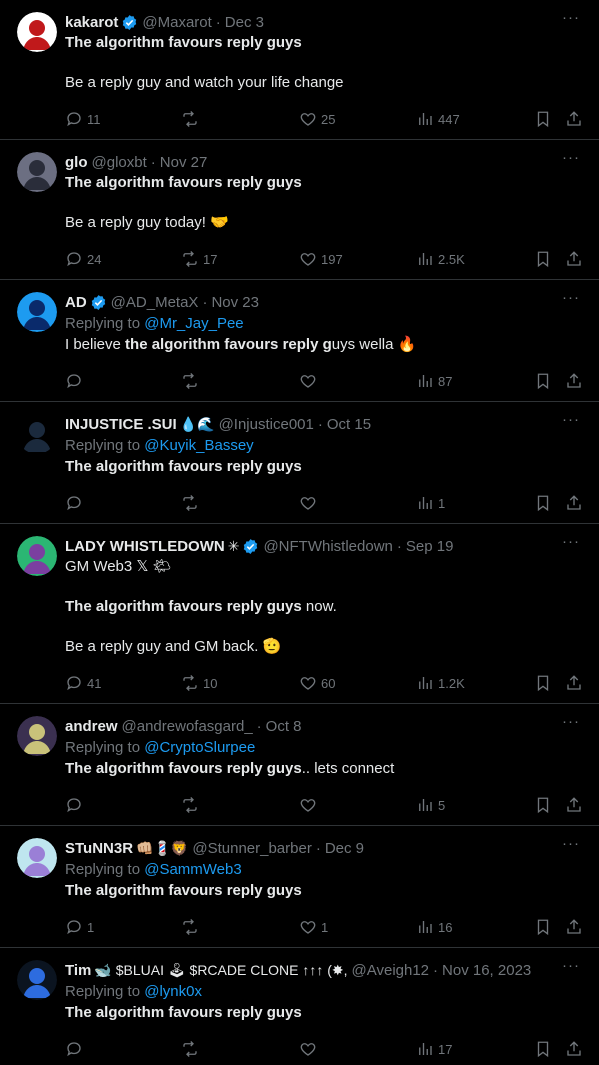  What do you see at coordinates (83, 683) in the screenshot?
I see `reply-button: 41` at bounding box center [83, 683].